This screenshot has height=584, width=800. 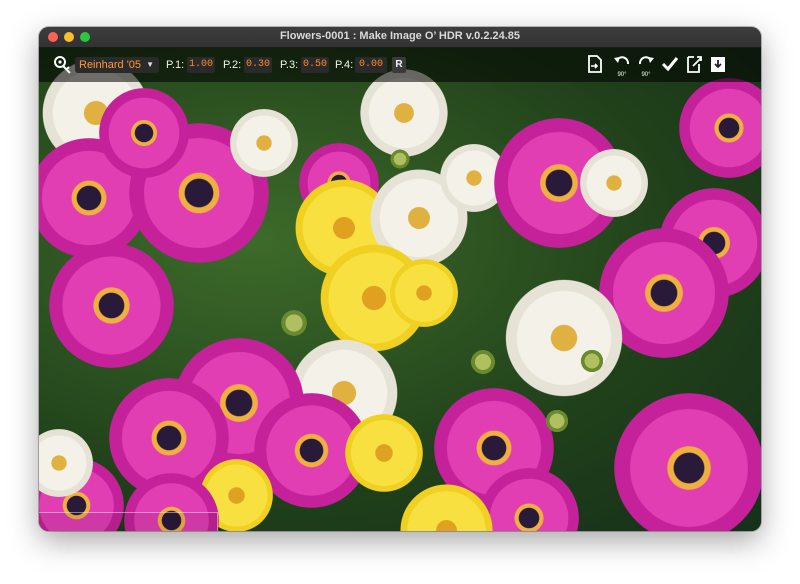 I want to click on rotate-right-icon: 90°, so click(x=646, y=66).